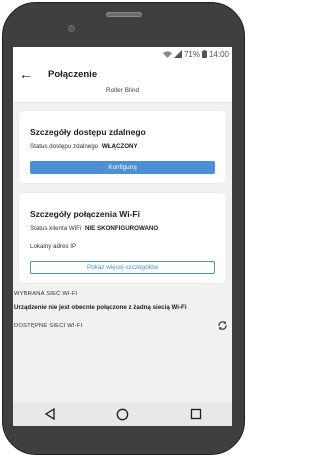  What do you see at coordinates (177, 54) in the screenshot?
I see `signal-icon` at bounding box center [177, 54].